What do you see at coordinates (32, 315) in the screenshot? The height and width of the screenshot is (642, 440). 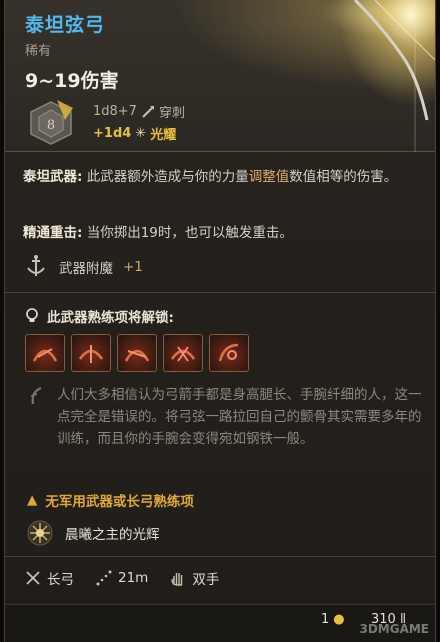 I see `lightbulb-icon` at bounding box center [32, 315].